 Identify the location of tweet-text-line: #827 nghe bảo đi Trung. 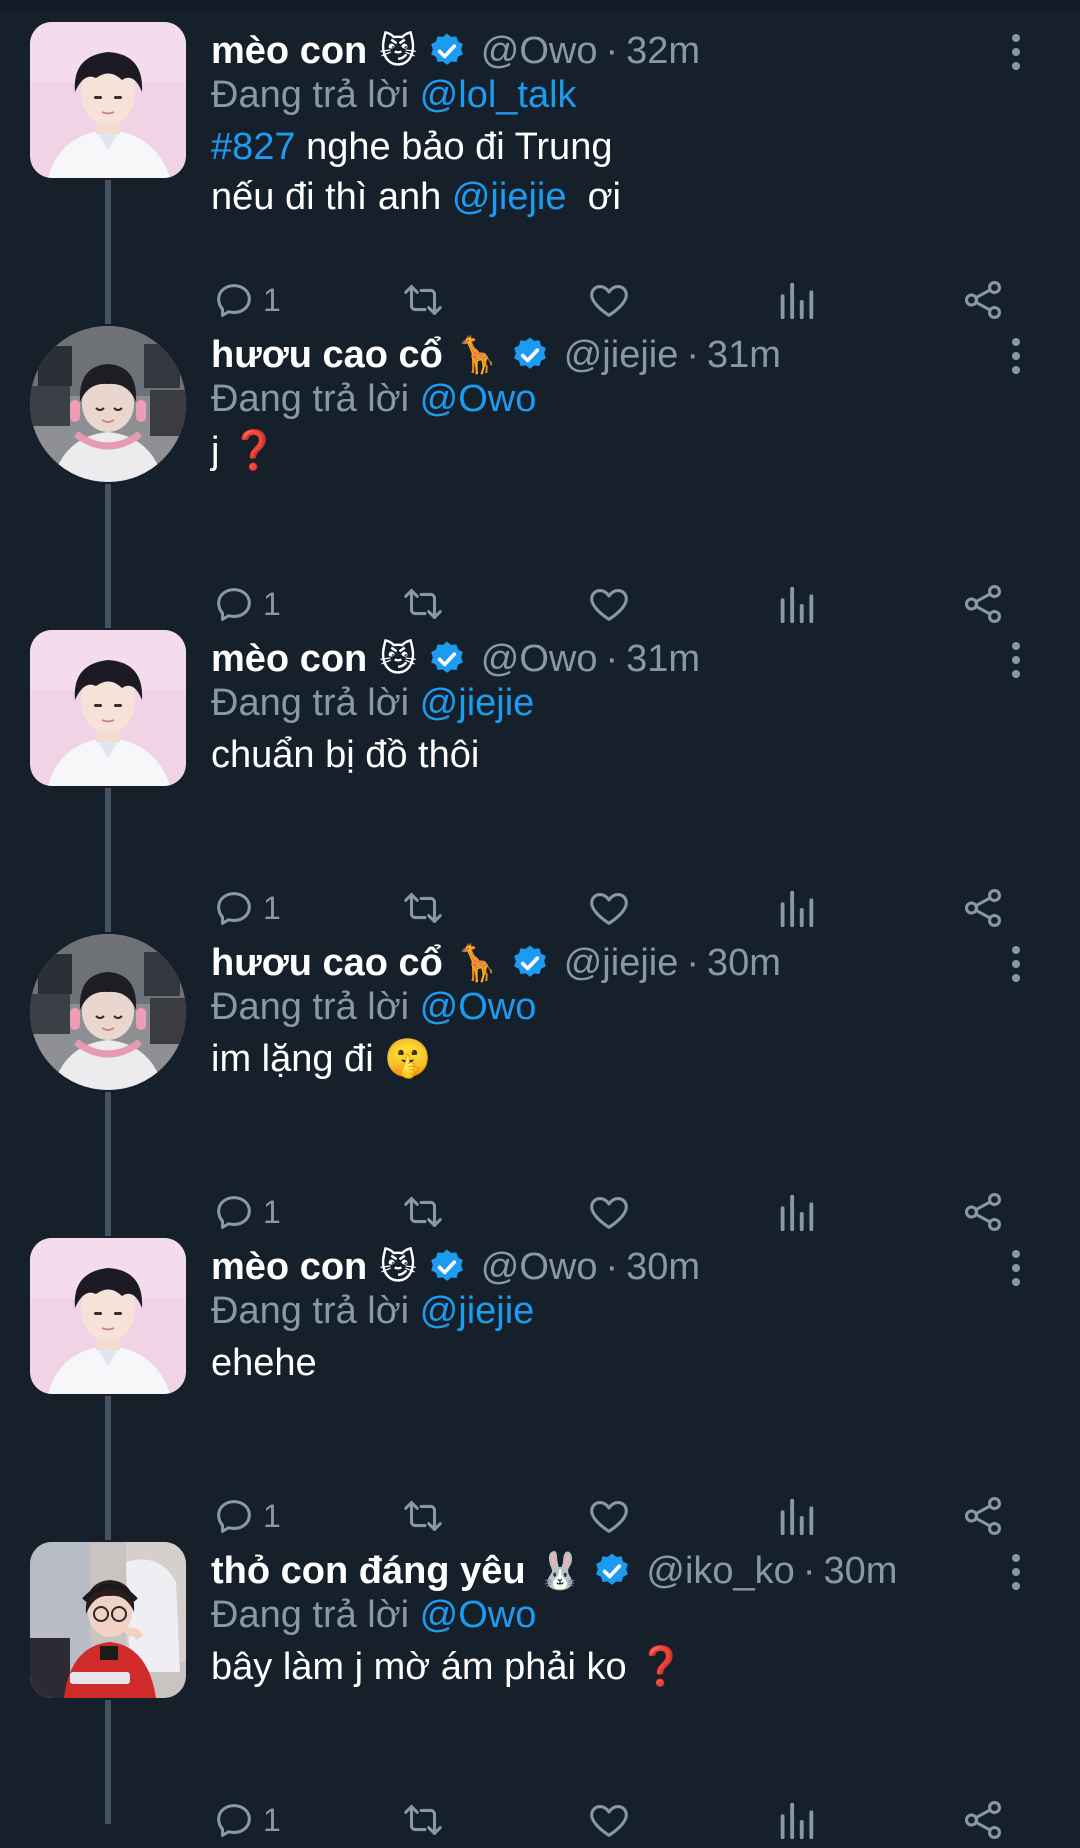
(416, 147).